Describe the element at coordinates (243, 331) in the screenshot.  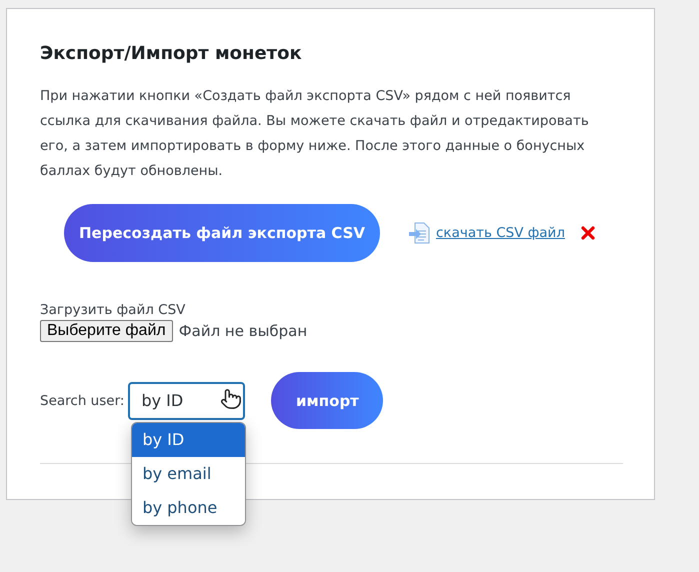
I see `file-status: Файл не выбран` at that location.